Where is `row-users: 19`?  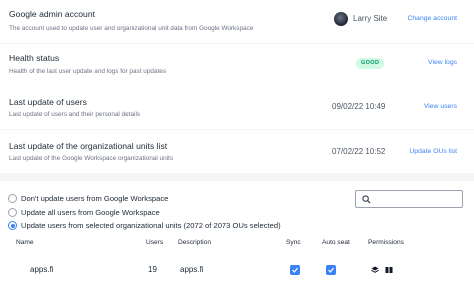 row-users: 19 is located at coordinates (152, 269).